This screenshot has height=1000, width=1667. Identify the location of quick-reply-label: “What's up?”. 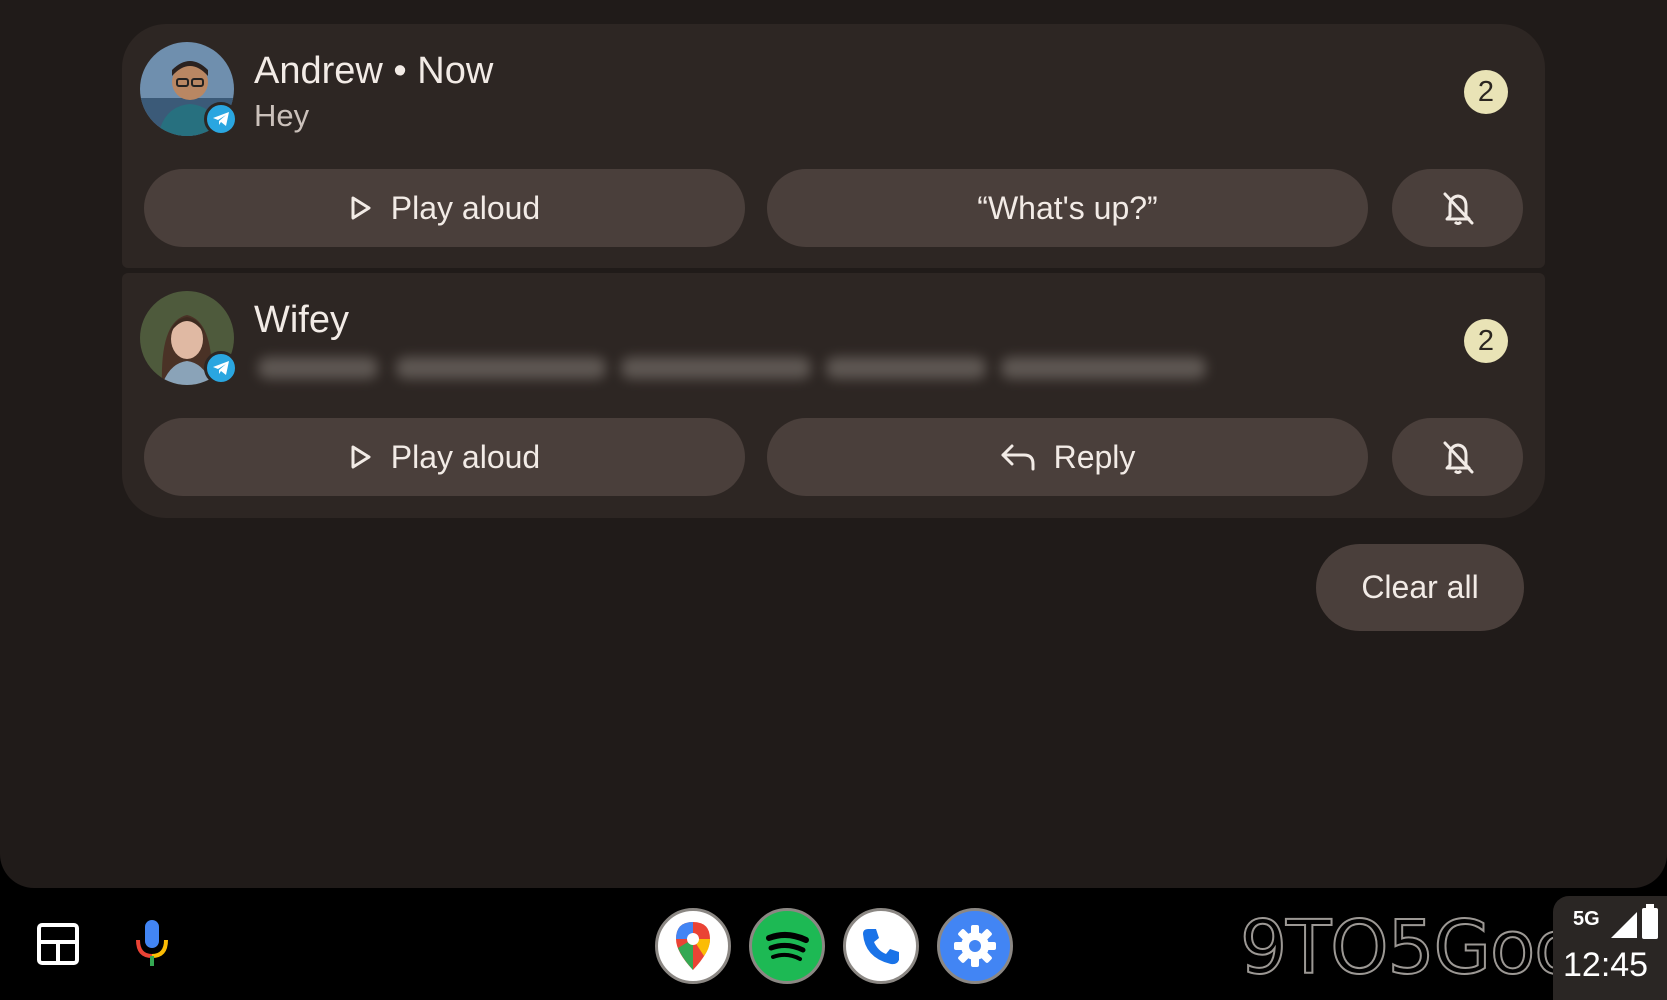
(1067, 207).